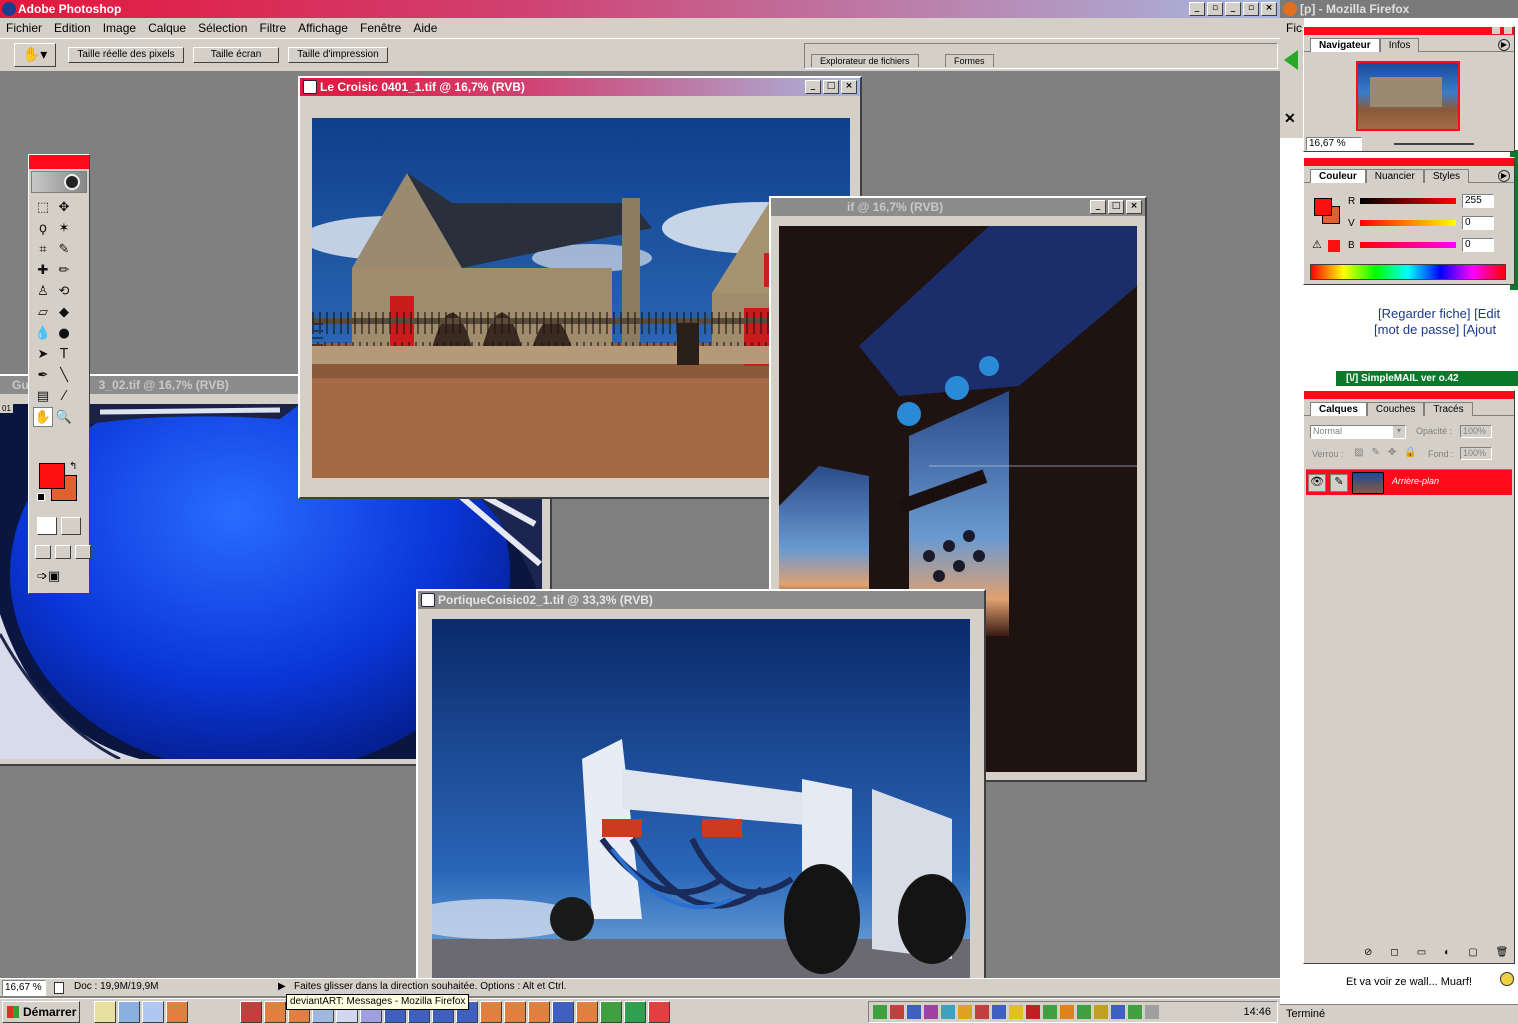 Image resolution: width=1518 pixels, height=1024 pixels. I want to click on color-fg-swatch, so click(1323, 207).